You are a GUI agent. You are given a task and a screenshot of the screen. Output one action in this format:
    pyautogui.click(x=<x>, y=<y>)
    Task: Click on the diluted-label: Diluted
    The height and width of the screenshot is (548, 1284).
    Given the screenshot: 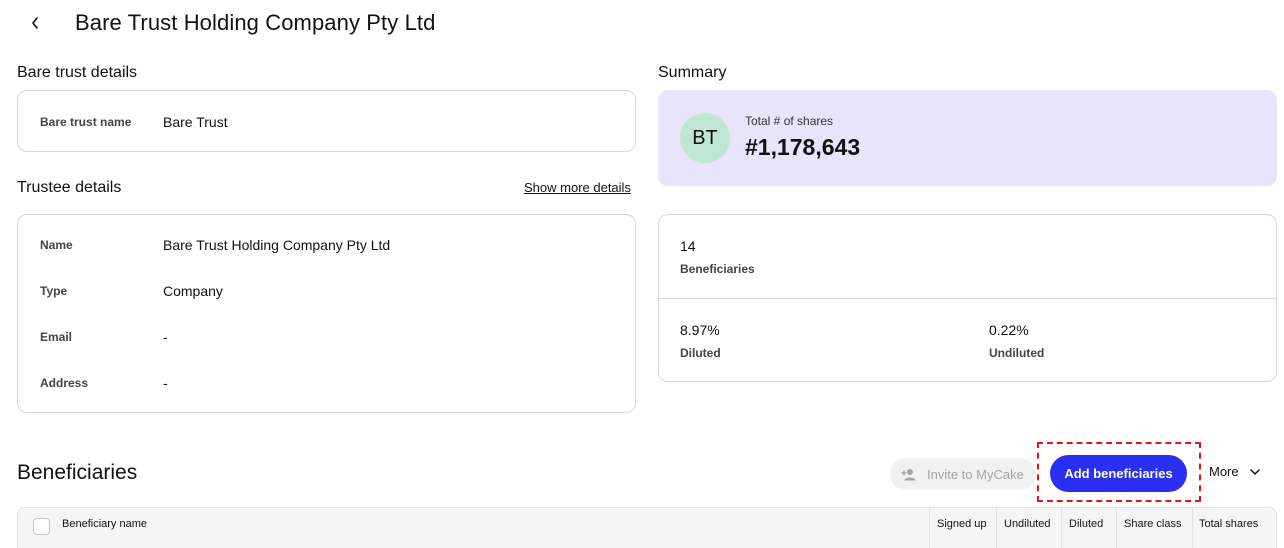 What is the action you would take?
    pyautogui.click(x=700, y=353)
    